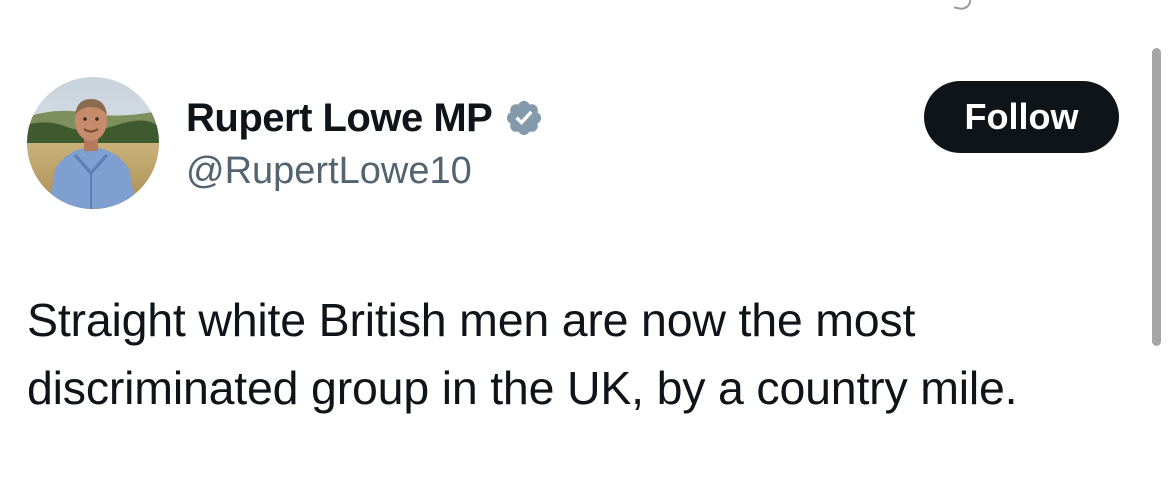 This screenshot has height=496, width=1170. I want to click on avatar, so click(93, 143).